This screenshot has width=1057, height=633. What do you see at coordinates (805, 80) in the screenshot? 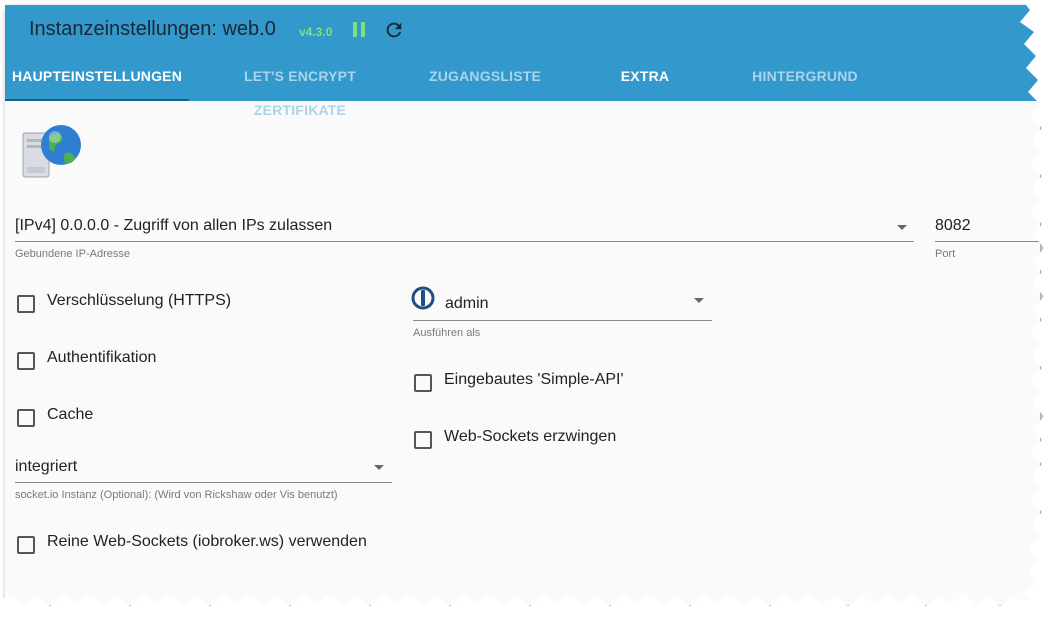
I see `tab-background: HINTERGRUND` at bounding box center [805, 80].